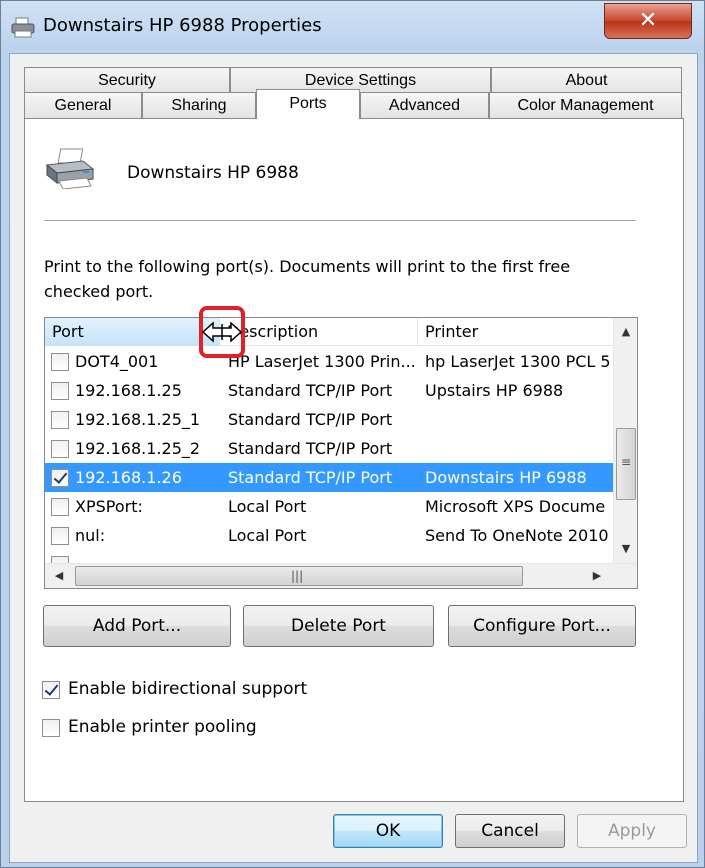 This screenshot has height=868, width=705. What do you see at coordinates (83, 105) in the screenshot?
I see `tab-general: General` at bounding box center [83, 105].